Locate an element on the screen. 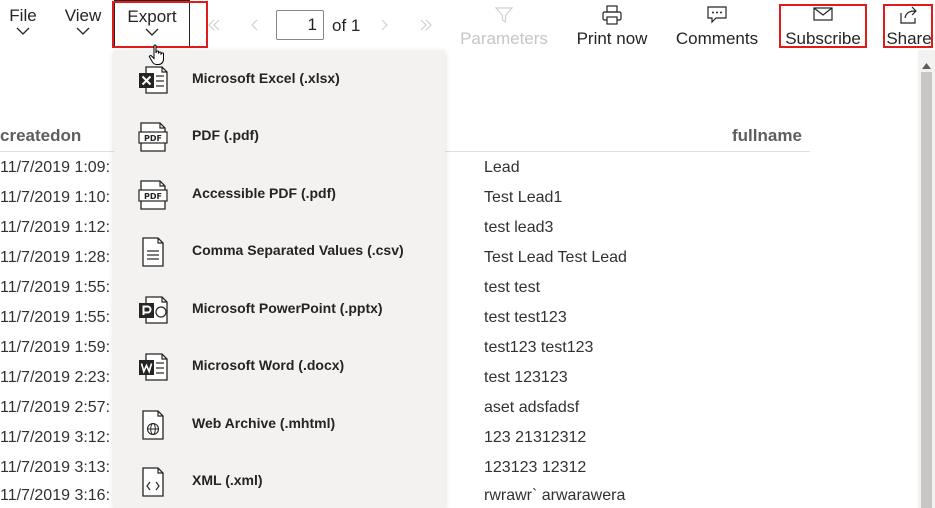  view-menu: View is located at coordinates (83, 24).